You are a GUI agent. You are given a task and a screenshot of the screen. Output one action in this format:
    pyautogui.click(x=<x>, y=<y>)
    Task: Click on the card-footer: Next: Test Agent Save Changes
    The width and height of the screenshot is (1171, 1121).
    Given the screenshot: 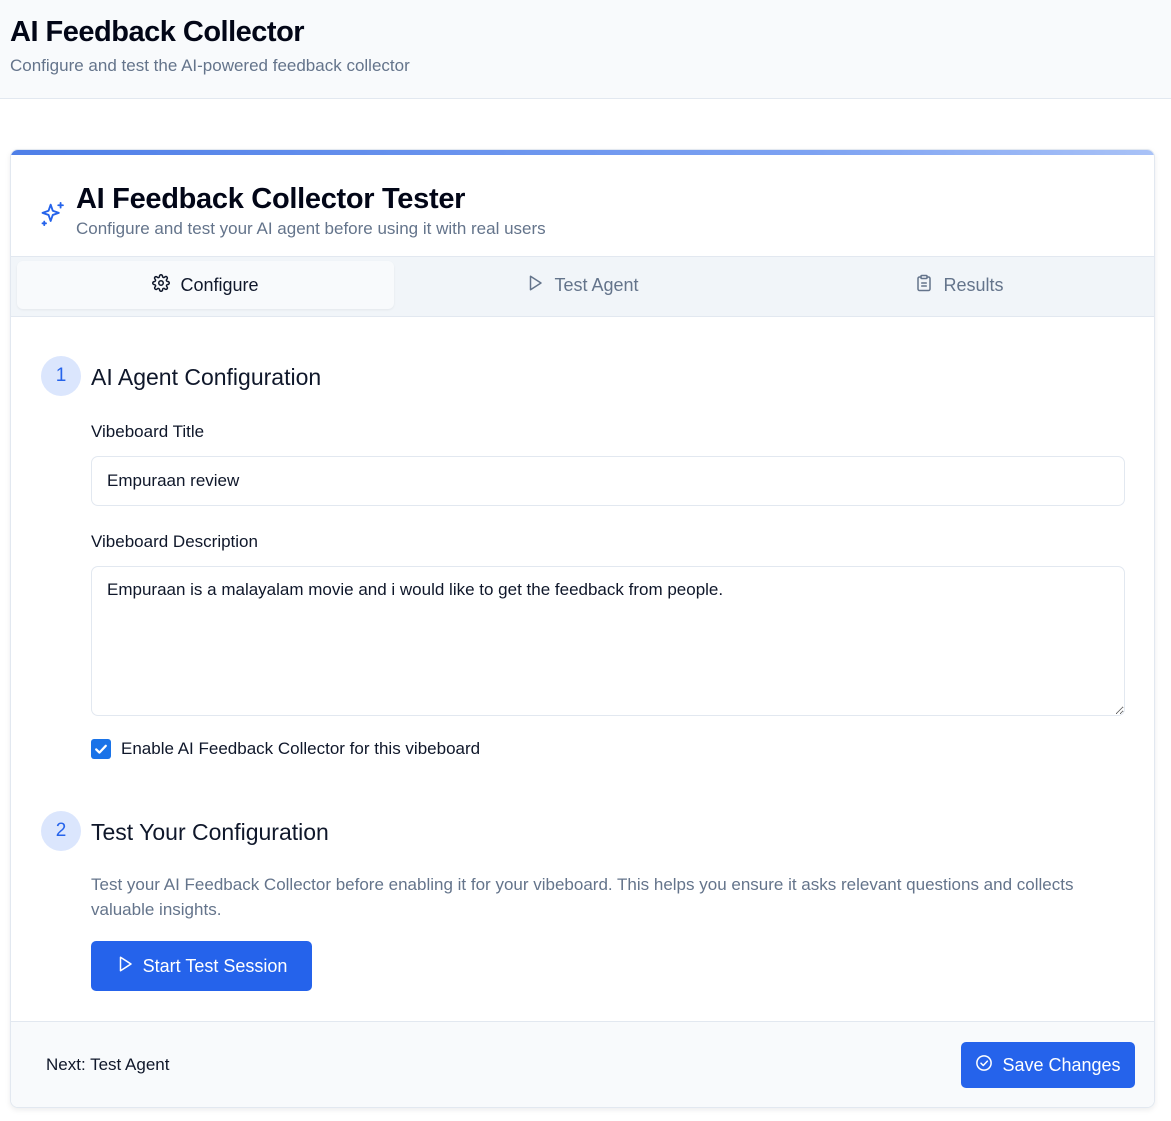 What is the action you would take?
    pyautogui.click(x=582, y=1064)
    